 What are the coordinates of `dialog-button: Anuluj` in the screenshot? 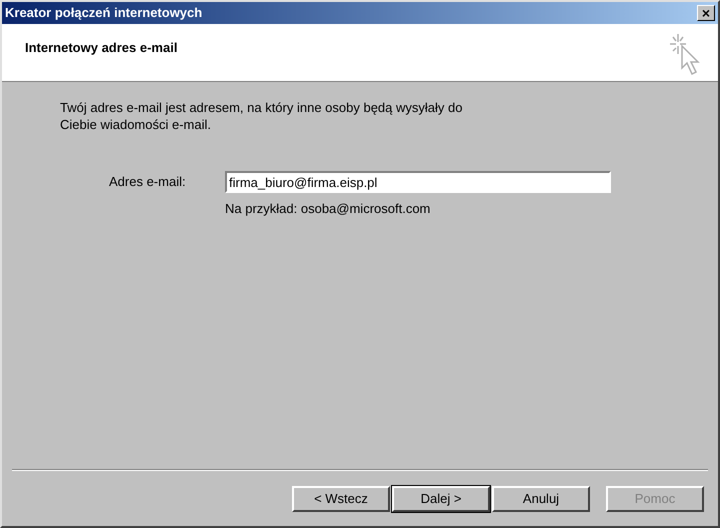 It's located at (541, 499).